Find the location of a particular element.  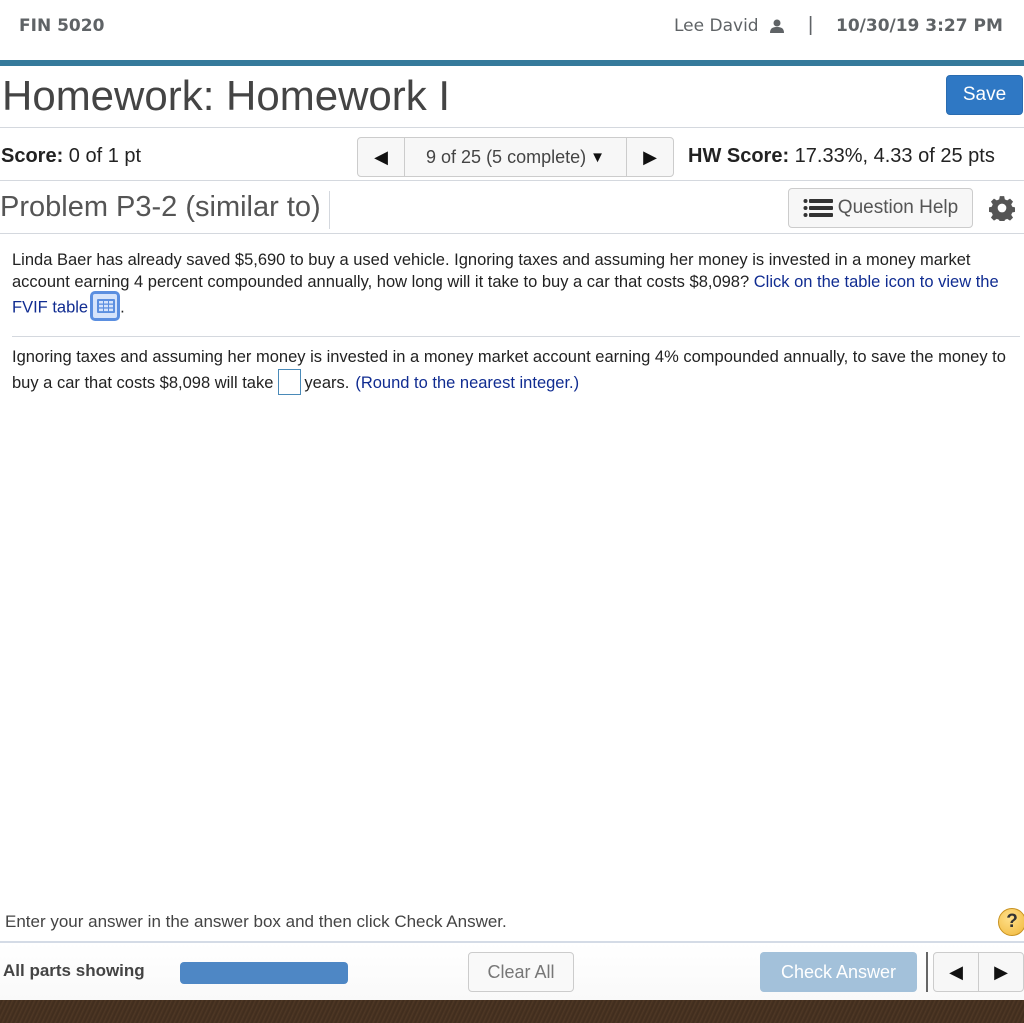

bottom-previous-button: ◀ is located at coordinates (956, 972).